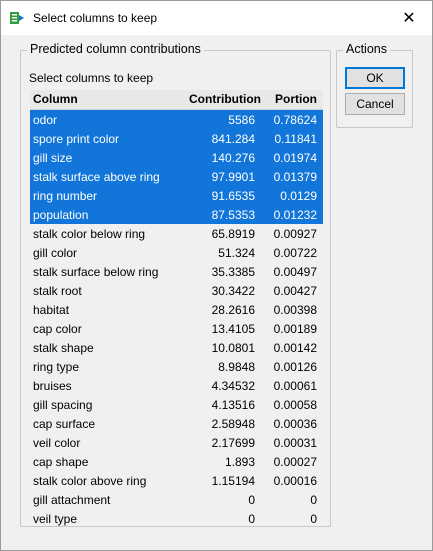  I want to click on row-column-name: gill size, so click(53, 158).